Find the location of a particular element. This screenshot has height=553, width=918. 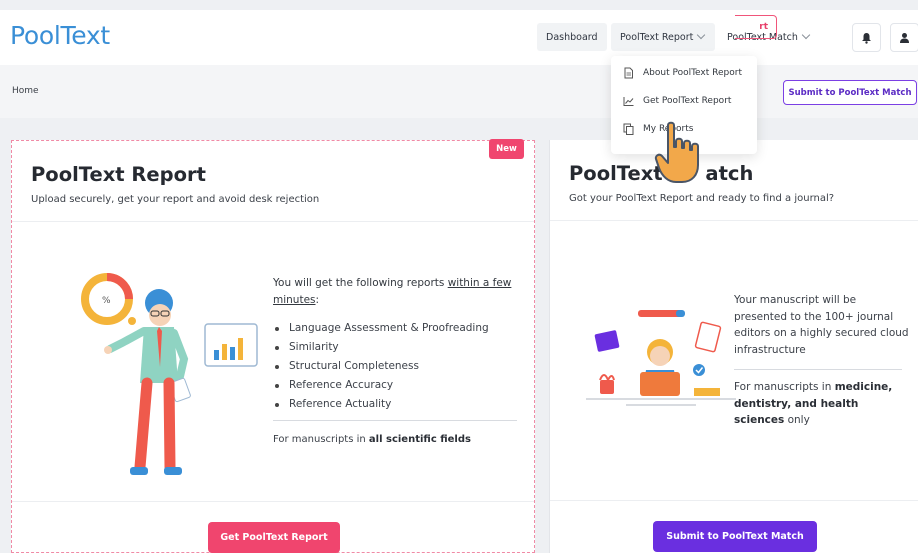

get-report-header-button: rt is located at coordinates (756, 27).